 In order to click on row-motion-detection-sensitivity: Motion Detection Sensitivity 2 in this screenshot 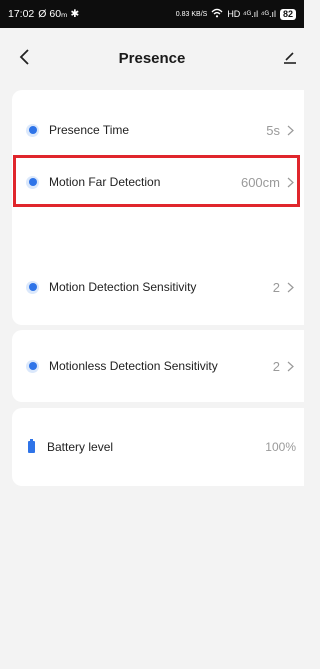, I will do `click(158, 287)`.